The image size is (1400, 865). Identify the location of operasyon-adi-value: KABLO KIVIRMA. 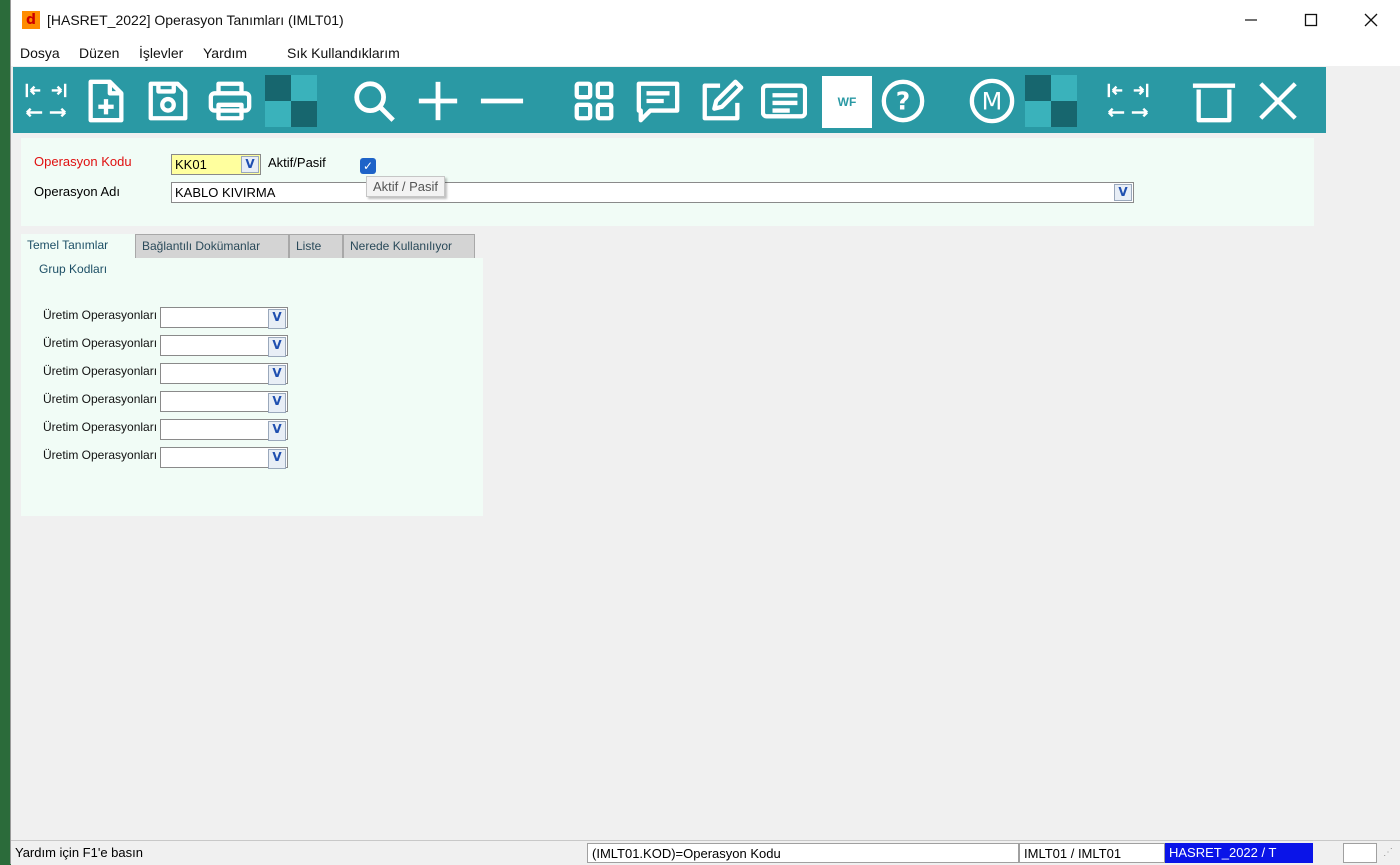
(225, 192).